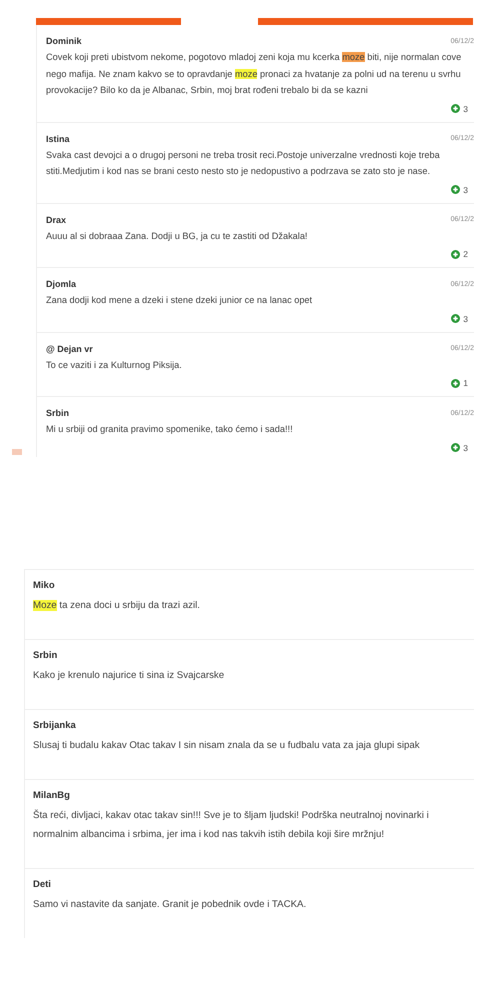 This screenshot has width=482, height=1000. What do you see at coordinates (239, 171) in the screenshot?
I see `comment-text: stiti.Medjutim i kod nas se brani cesto nesto sto je nedopustivo a podrzava se zato sto je nase.` at bounding box center [239, 171].